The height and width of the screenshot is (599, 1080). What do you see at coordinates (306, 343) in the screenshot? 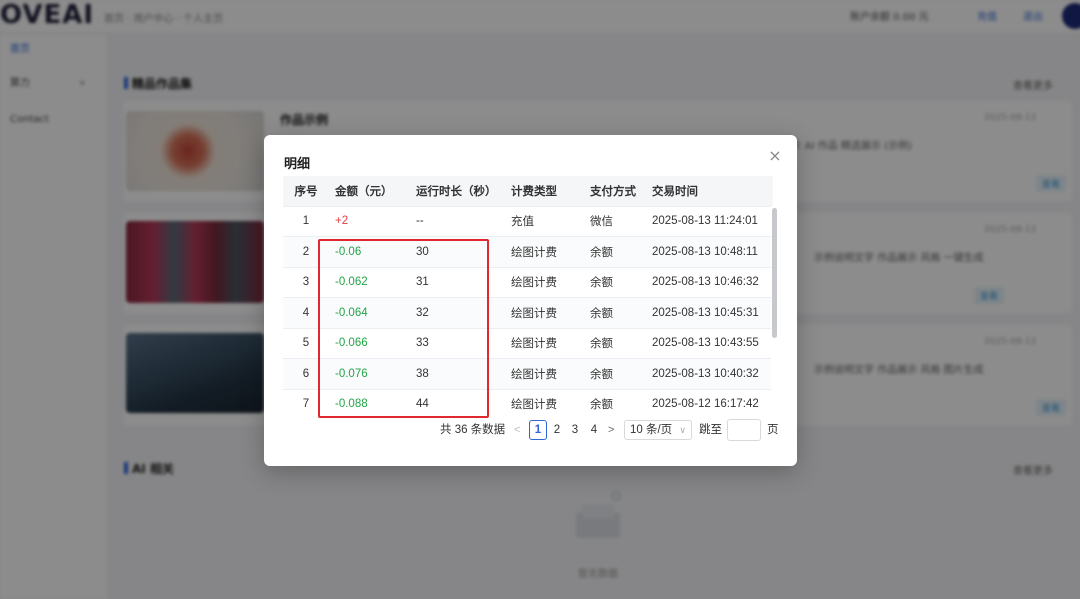
I see `cell-index: 5` at bounding box center [306, 343].